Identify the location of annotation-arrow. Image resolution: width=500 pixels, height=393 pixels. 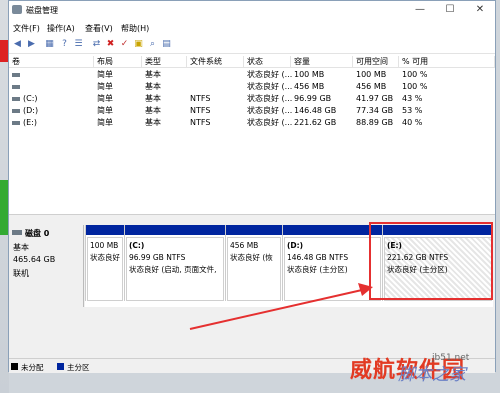
(281, 306).